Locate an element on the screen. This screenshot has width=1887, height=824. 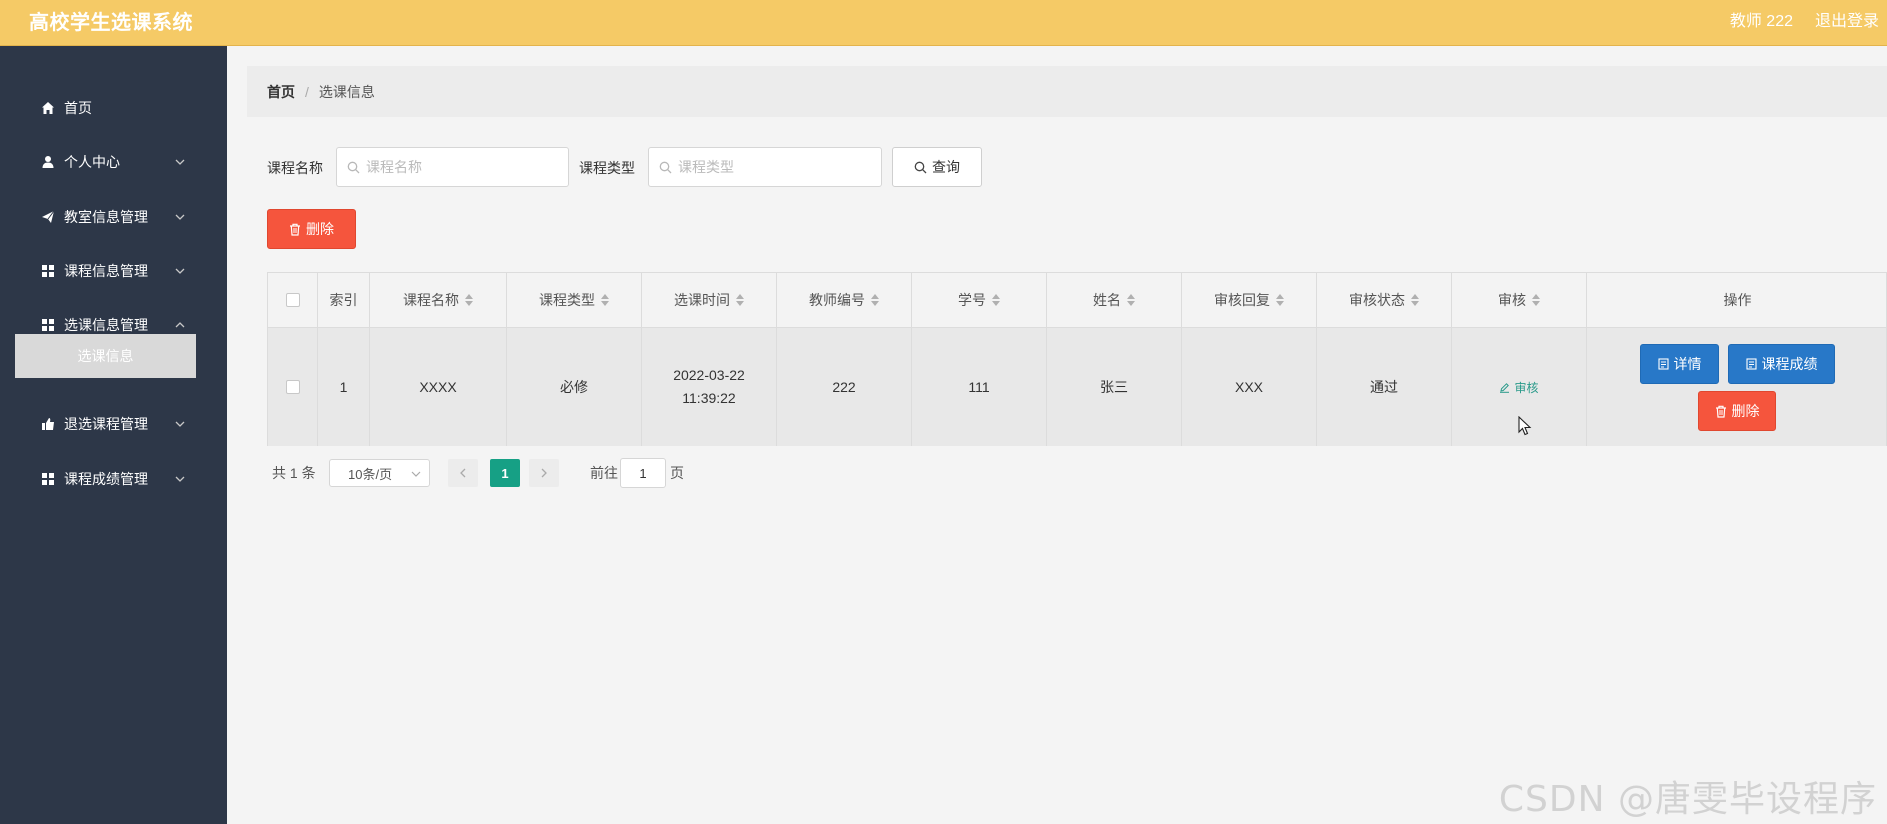
row-select is located at coordinates (293, 387).